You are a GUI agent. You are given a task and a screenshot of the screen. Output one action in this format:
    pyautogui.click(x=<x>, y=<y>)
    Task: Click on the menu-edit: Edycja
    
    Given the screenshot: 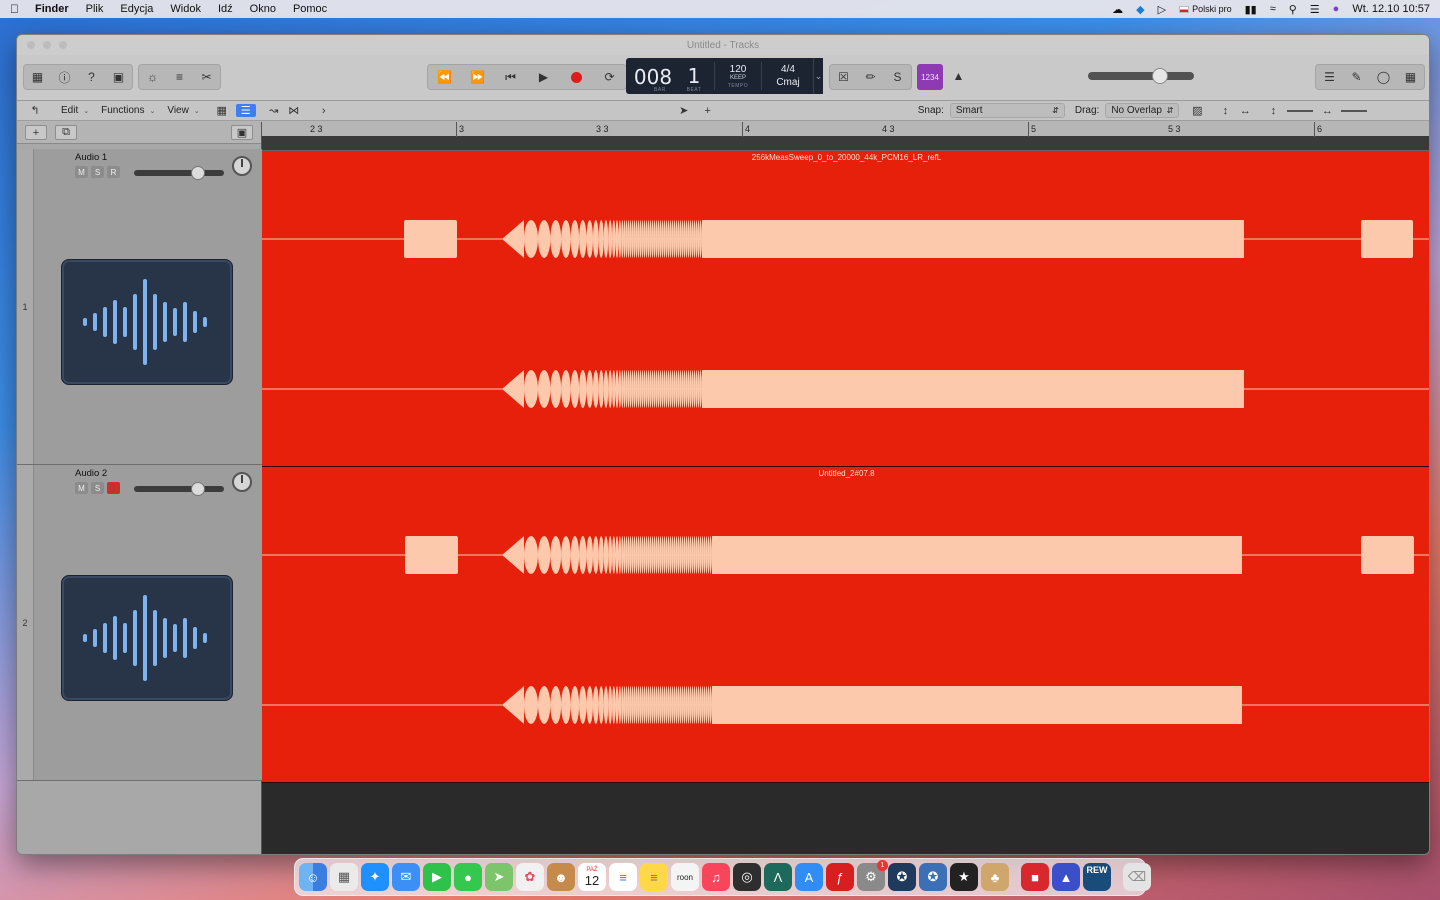 What is the action you would take?
    pyautogui.click(x=136, y=9)
    